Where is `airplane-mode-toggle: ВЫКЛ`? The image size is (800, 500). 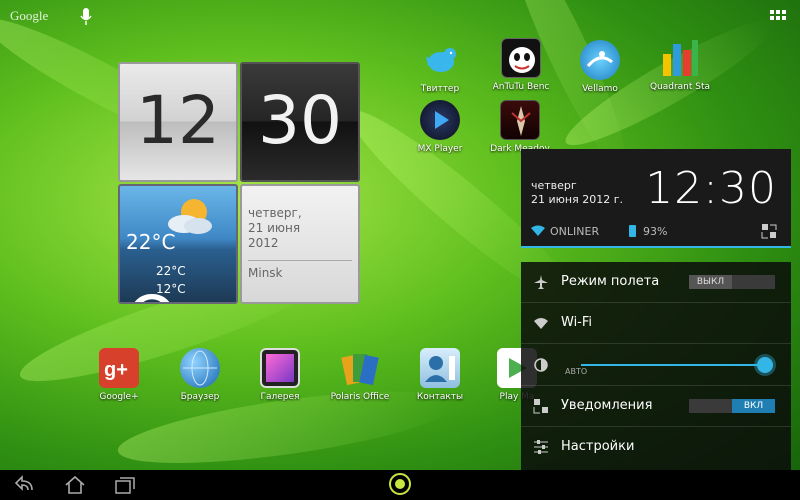 airplane-mode-toggle: ВЫКЛ is located at coordinates (732, 282).